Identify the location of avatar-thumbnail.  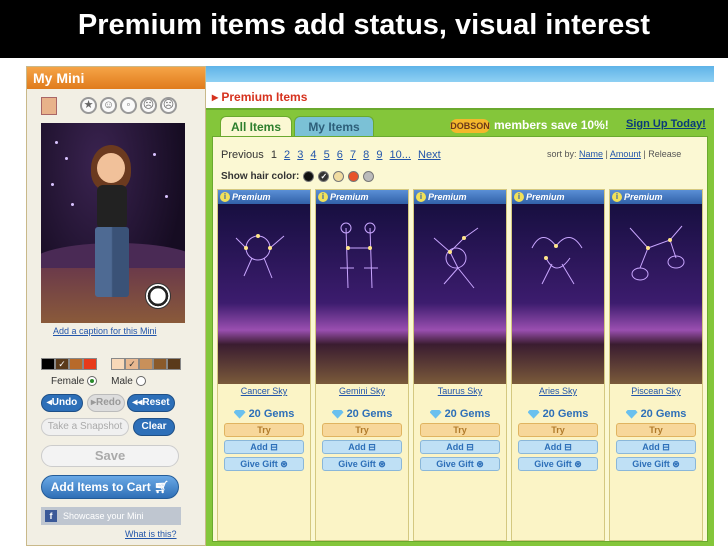
(49, 106).